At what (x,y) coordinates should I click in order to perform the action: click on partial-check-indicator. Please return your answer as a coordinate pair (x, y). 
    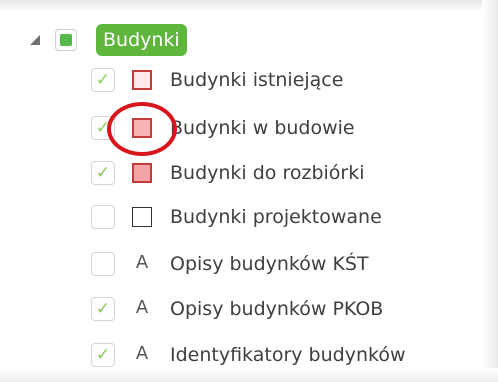
    Looking at the image, I should click on (66, 40).